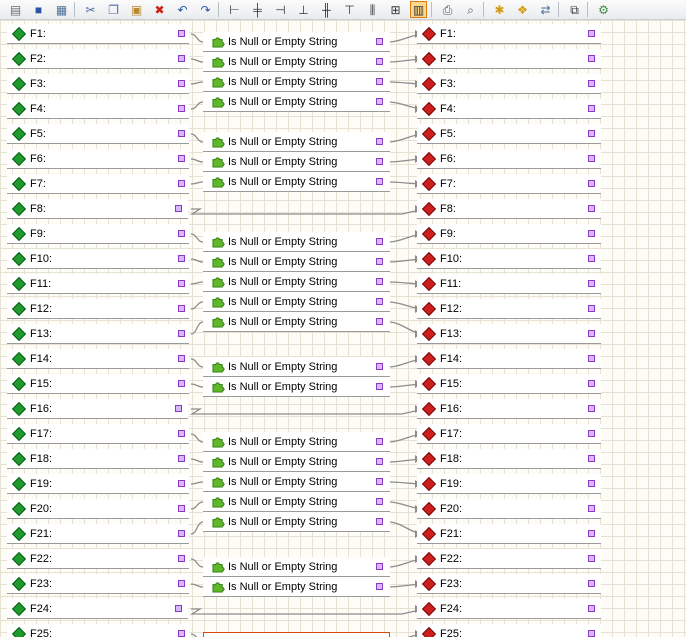 The image size is (686, 637). I want to click on source-field: F23:, so click(98, 584).